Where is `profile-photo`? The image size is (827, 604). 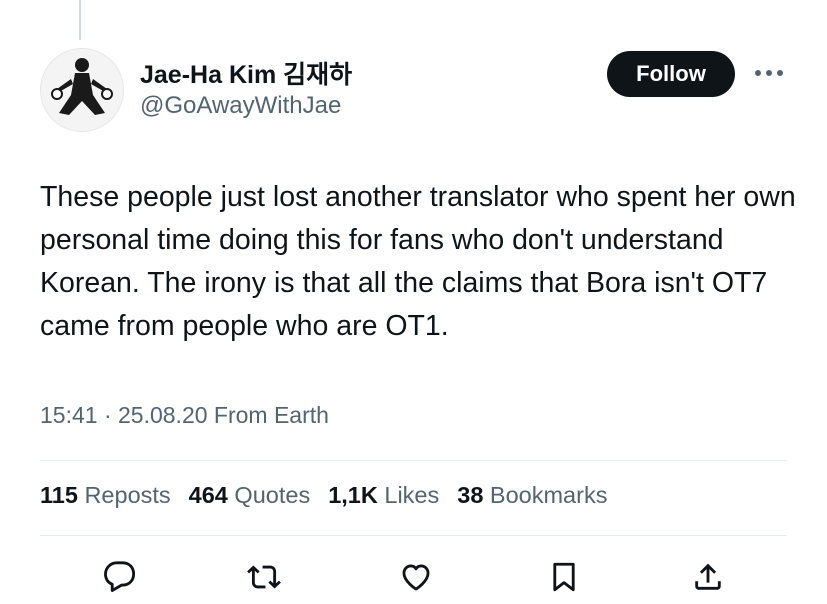 profile-photo is located at coordinates (82, 90).